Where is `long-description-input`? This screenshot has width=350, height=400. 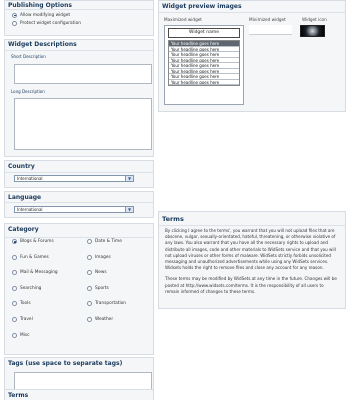 long-description-input is located at coordinates (83, 124).